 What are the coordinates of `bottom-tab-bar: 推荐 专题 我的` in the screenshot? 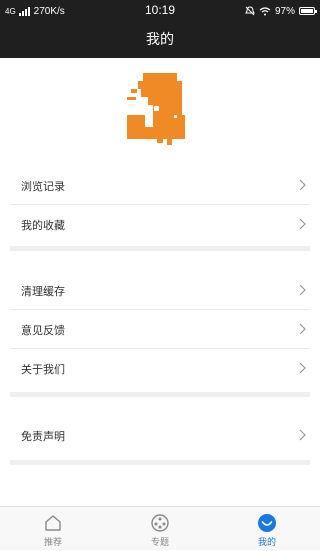 It's located at (160, 528).